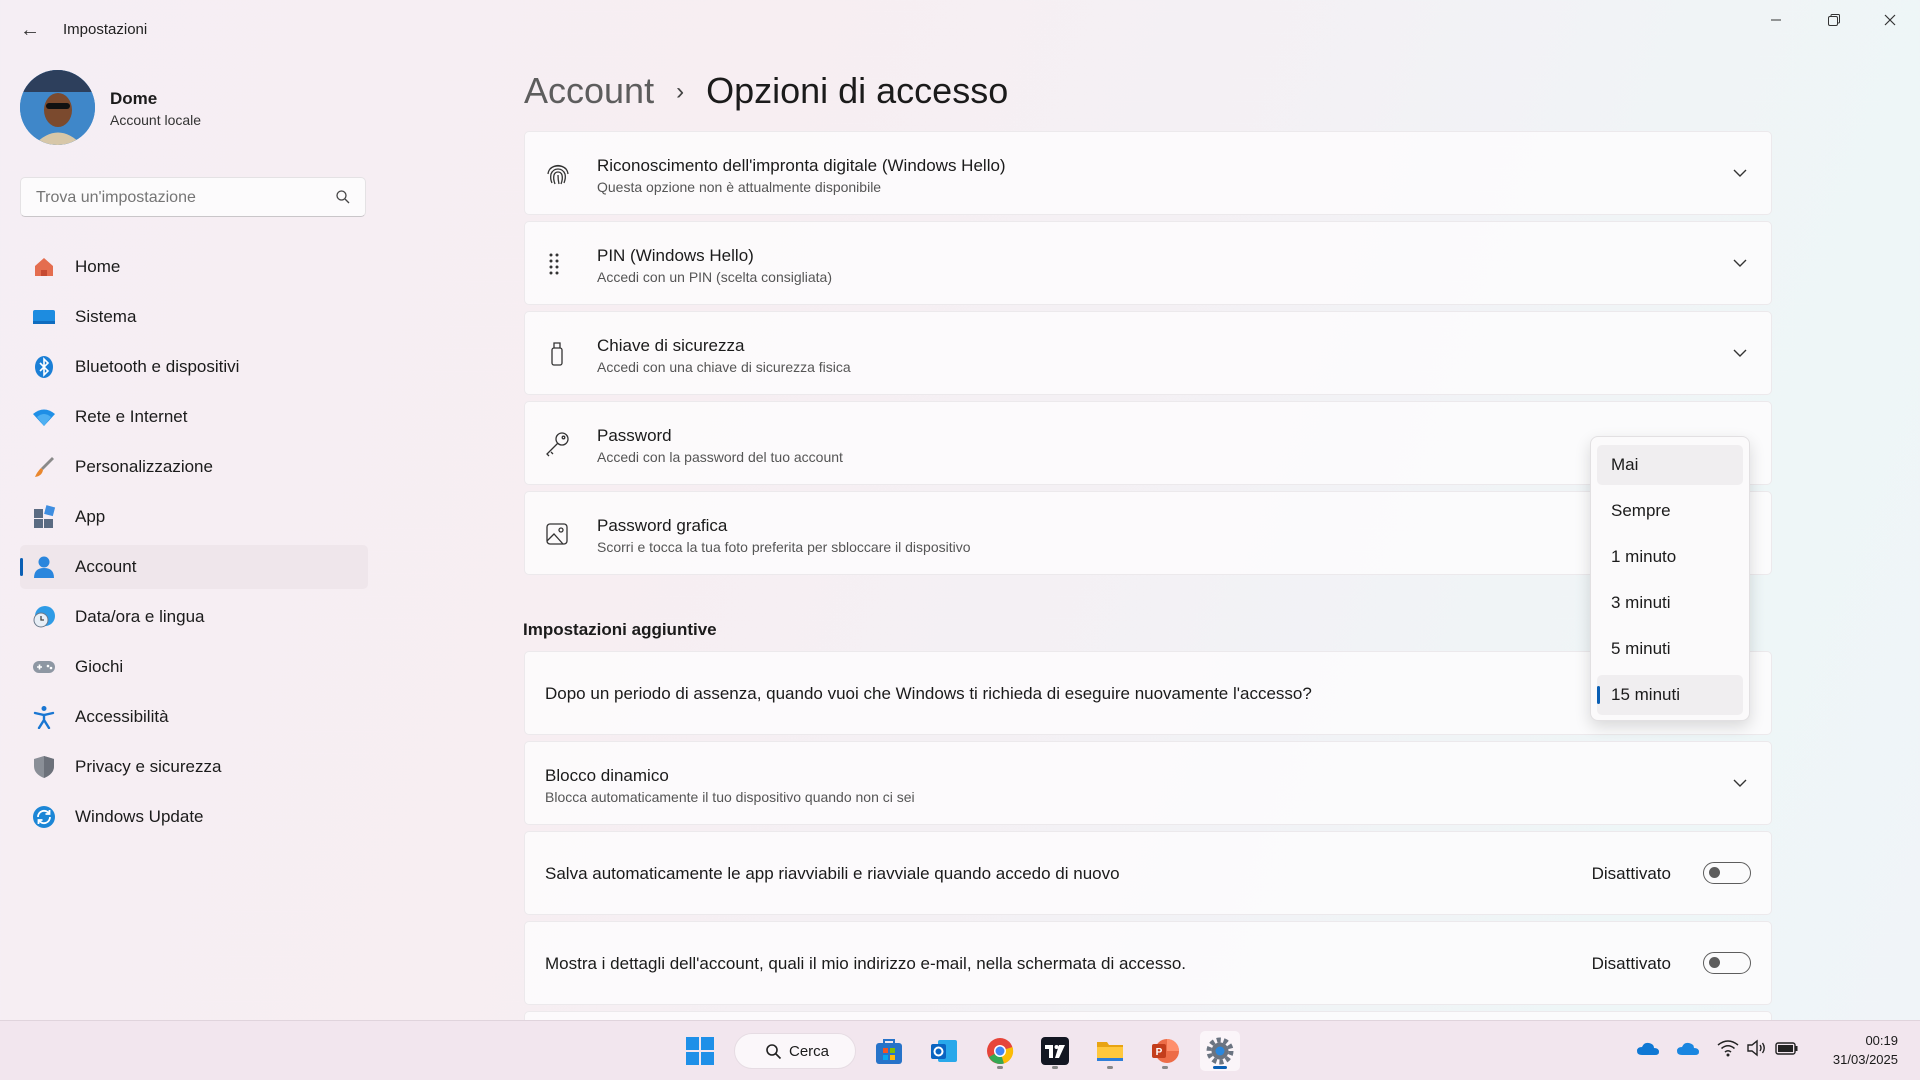  I want to click on windows-logo-icon, so click(700, 1051).